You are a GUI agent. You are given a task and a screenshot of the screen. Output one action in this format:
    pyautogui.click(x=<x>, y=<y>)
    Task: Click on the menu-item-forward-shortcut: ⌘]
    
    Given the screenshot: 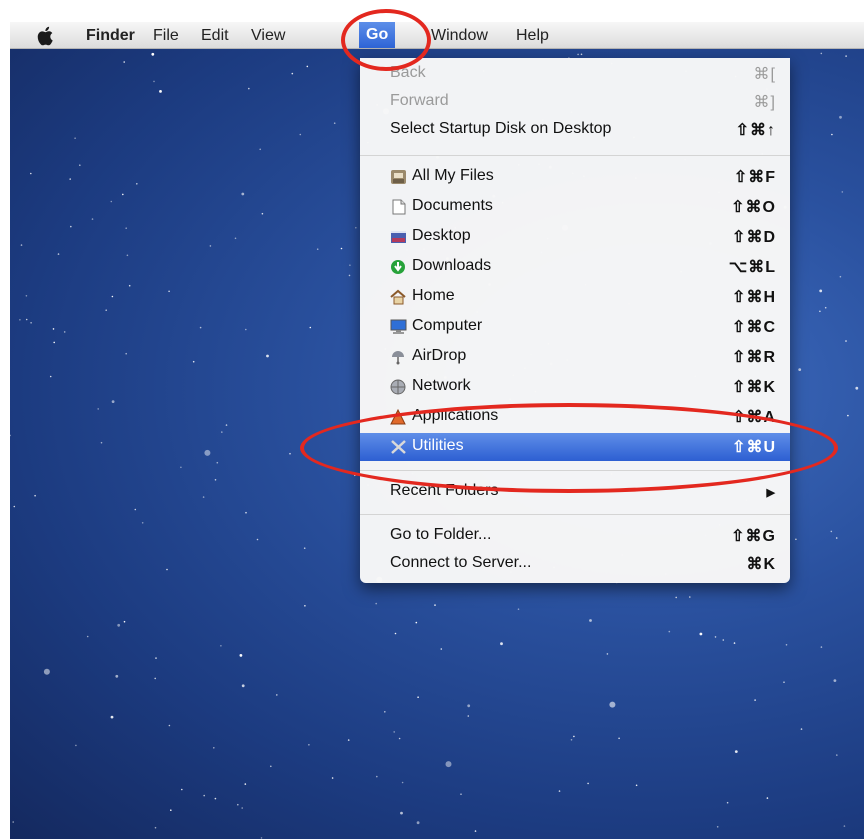 What is the action you would take?
    pyautogui.click(x=764, y=102)
    